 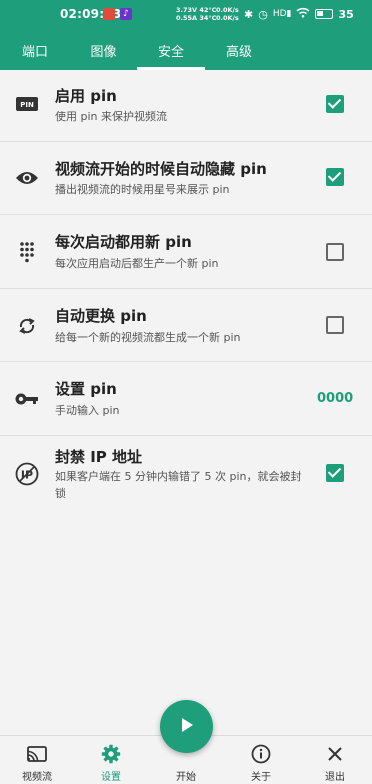 What do you see at coordinates (123, 242) in the screenshot?
I see `setting-title: 每次启动都用新 pin` at bounding box center [123, 242].